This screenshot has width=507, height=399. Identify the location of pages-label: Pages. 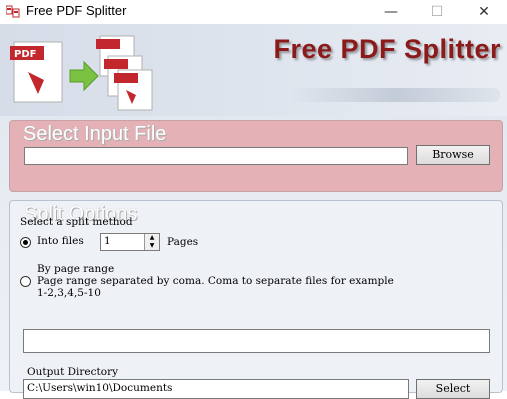
(183, 242).